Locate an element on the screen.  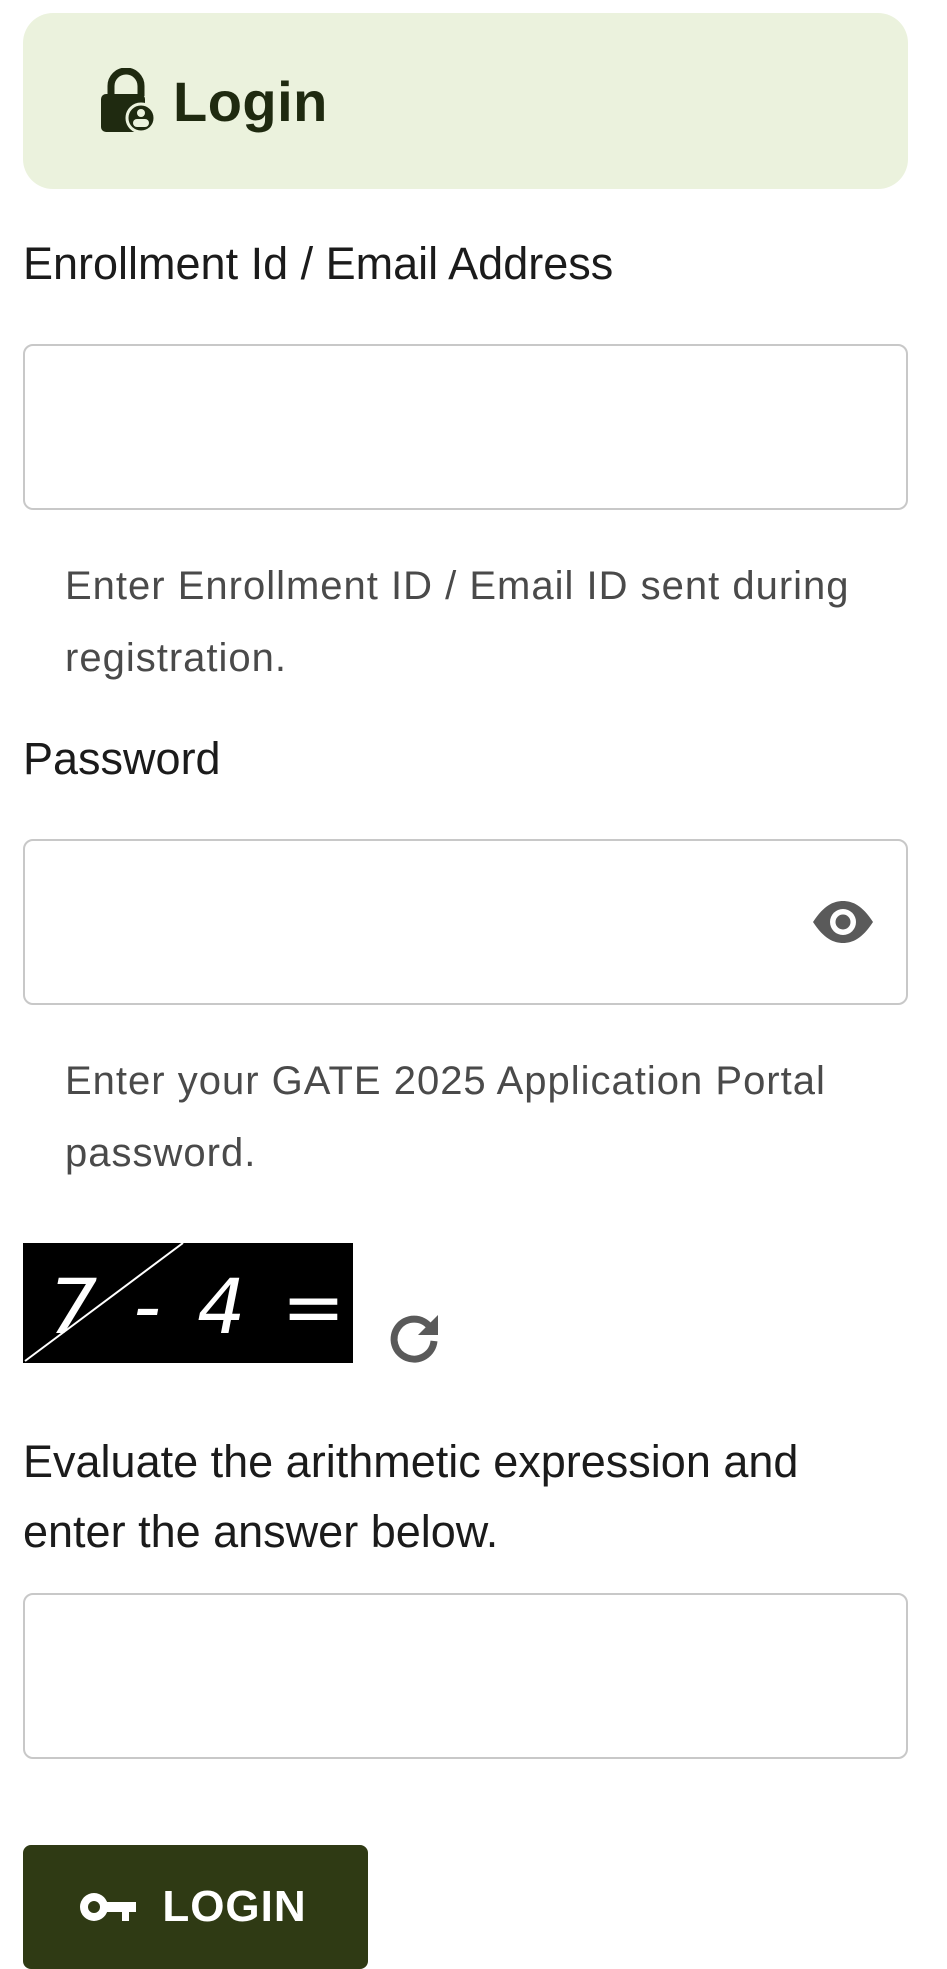
enrollment-input is located at coordinates (465, 427).